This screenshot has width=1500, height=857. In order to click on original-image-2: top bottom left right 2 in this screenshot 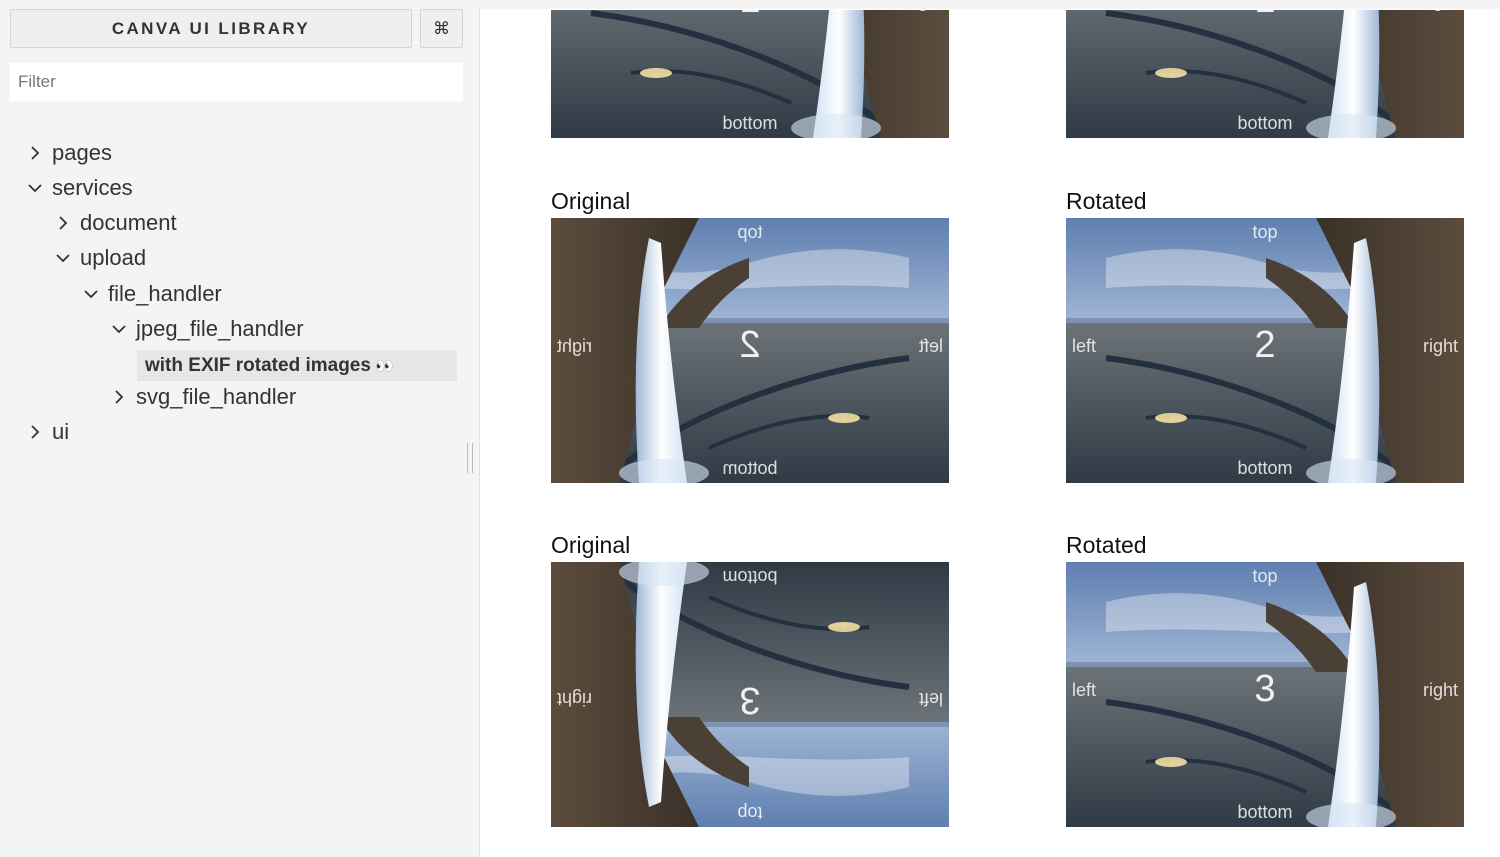, I will do `click(750, 350)`.